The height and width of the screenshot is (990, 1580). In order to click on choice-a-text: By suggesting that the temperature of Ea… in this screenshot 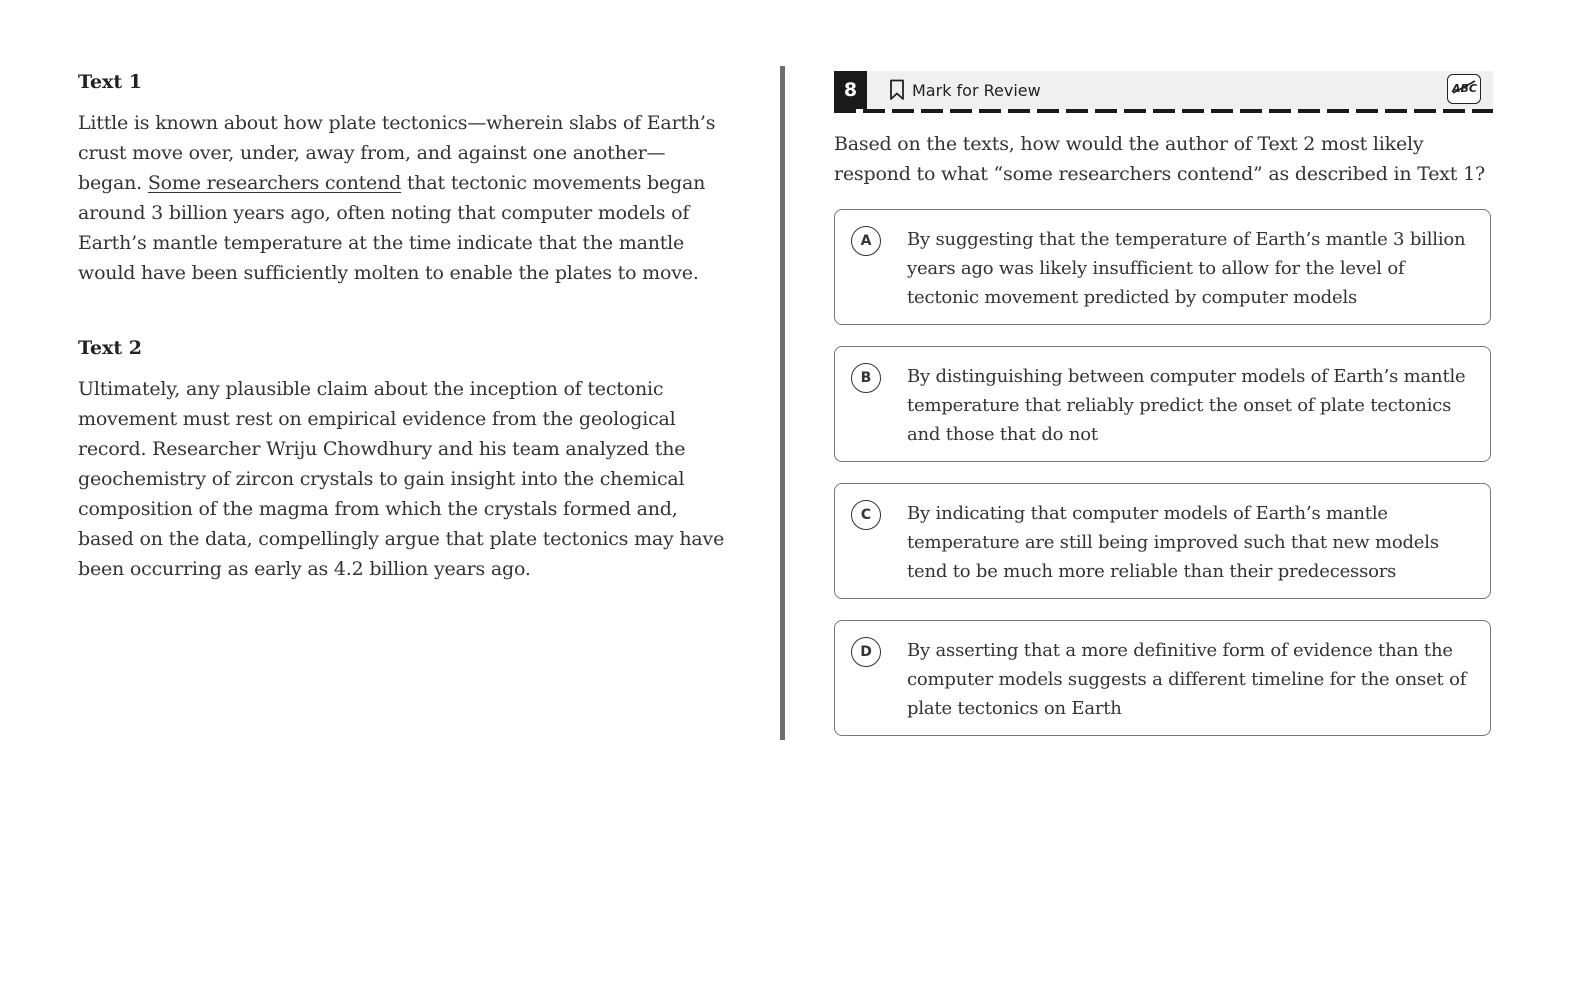, I will do `click(1186, 268)`.